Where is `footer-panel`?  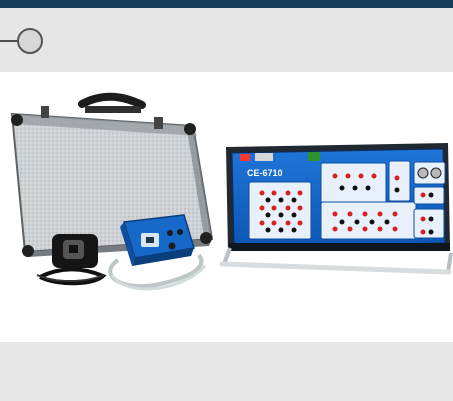 footer-panel is located at coordinates (226, 371).